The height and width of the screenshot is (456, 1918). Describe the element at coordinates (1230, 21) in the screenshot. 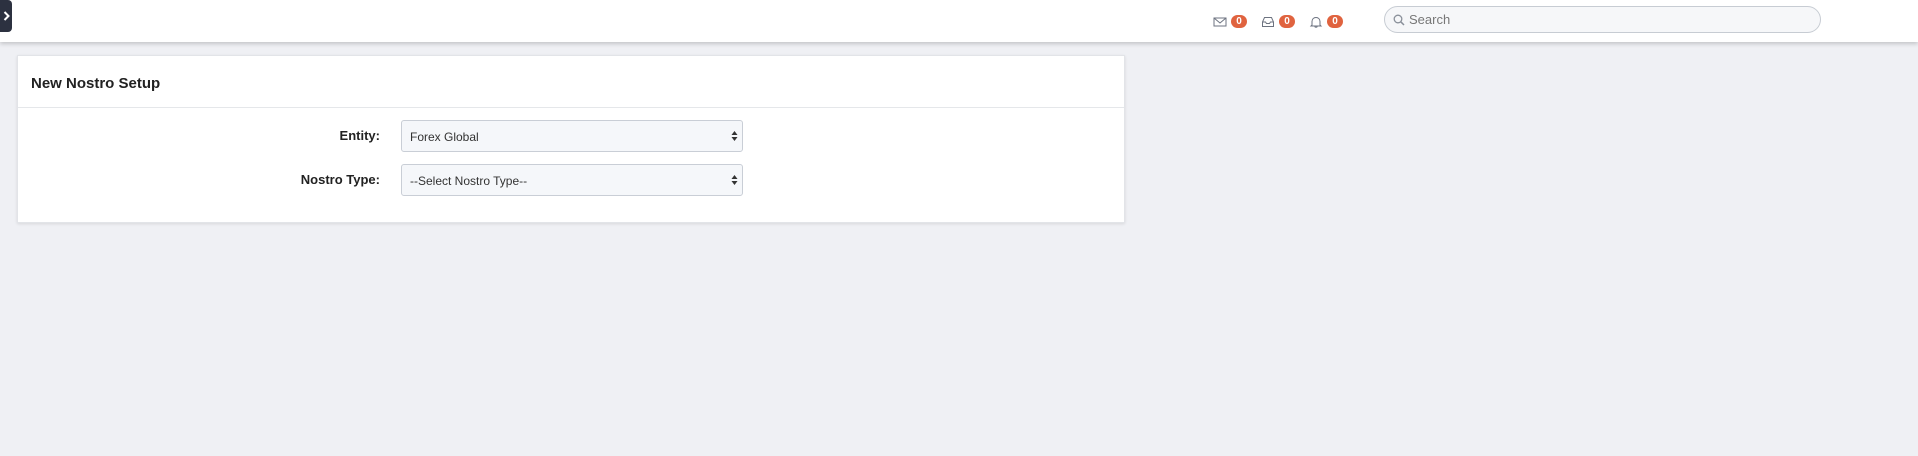

I see `messages-notification: 0` at that location.